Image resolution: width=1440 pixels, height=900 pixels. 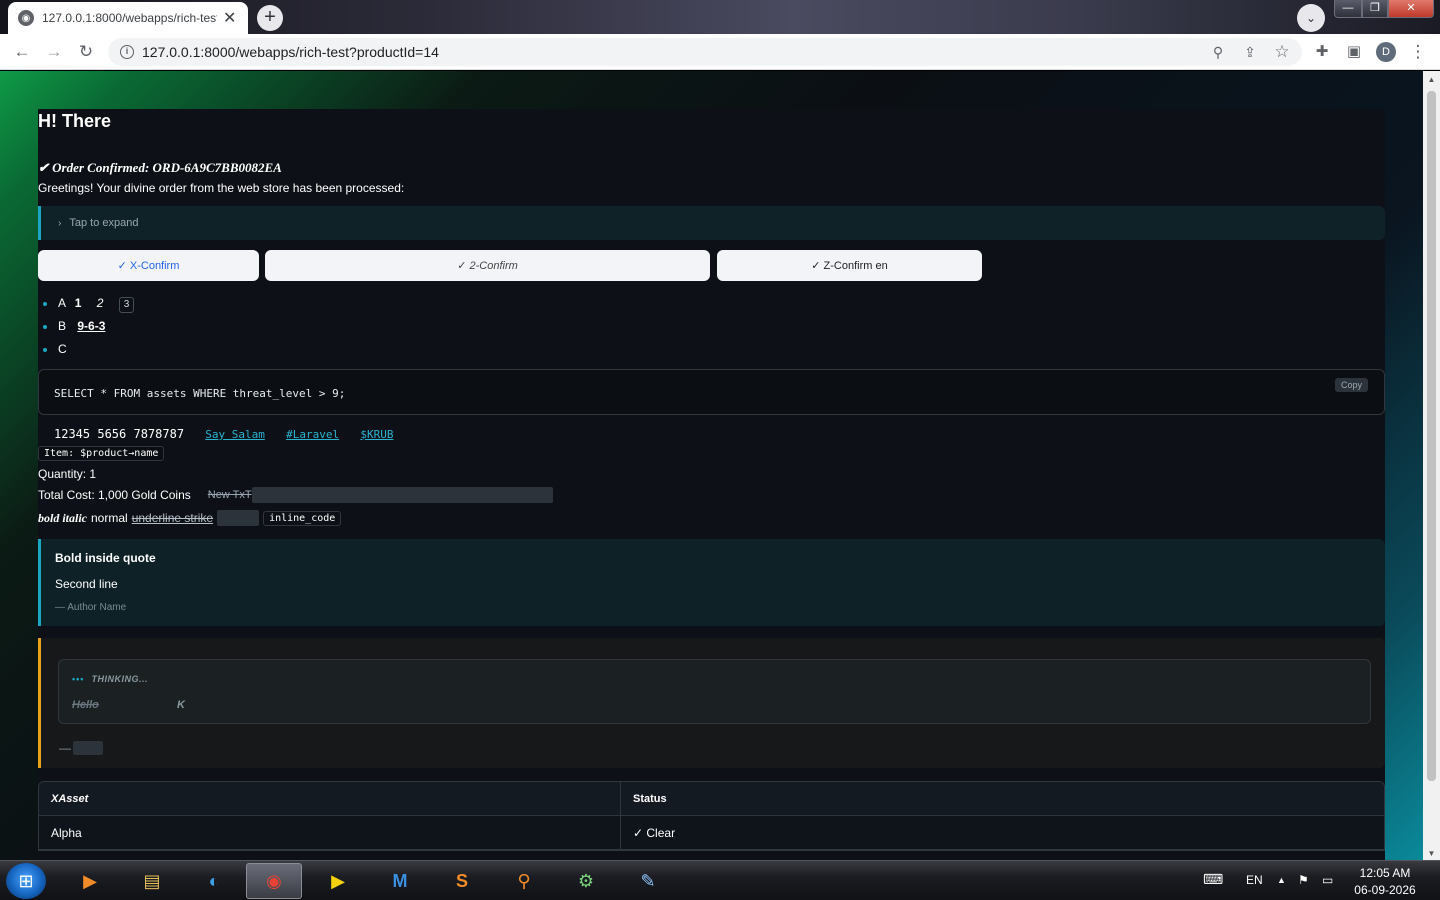 I want to click on page-scrollbar: ▲ ▼, so click(x=1431, y=465).